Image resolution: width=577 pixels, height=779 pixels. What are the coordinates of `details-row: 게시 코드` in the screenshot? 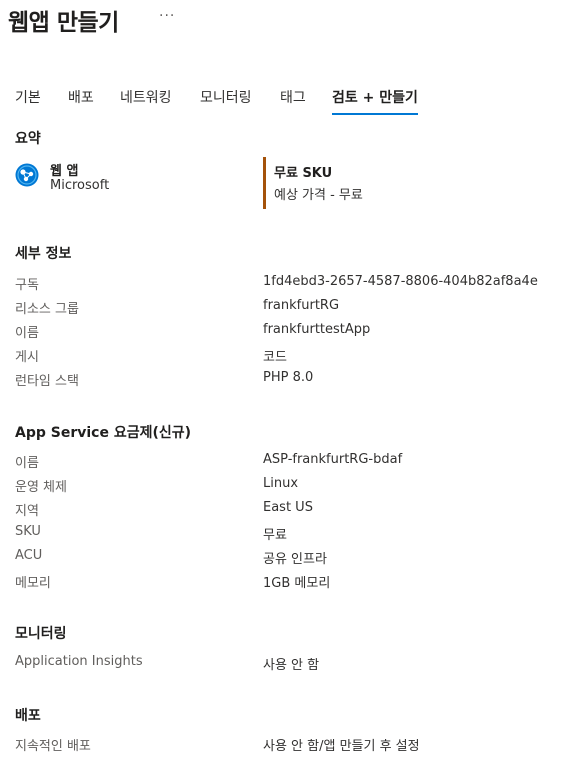 It's located at (288, 356).